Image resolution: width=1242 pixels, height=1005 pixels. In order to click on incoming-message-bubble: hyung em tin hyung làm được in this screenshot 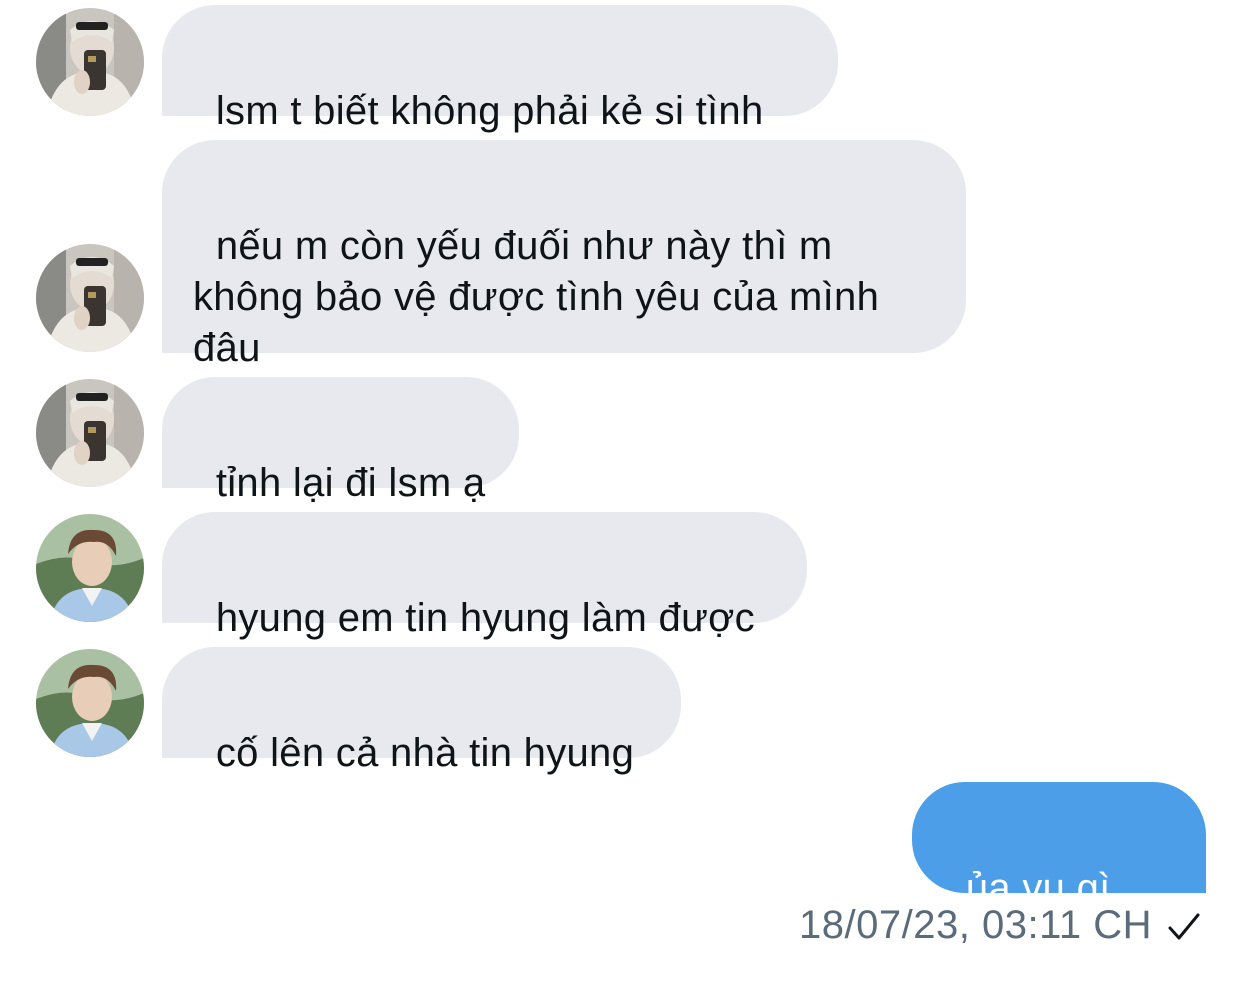, I will do `click(484, 576)`.